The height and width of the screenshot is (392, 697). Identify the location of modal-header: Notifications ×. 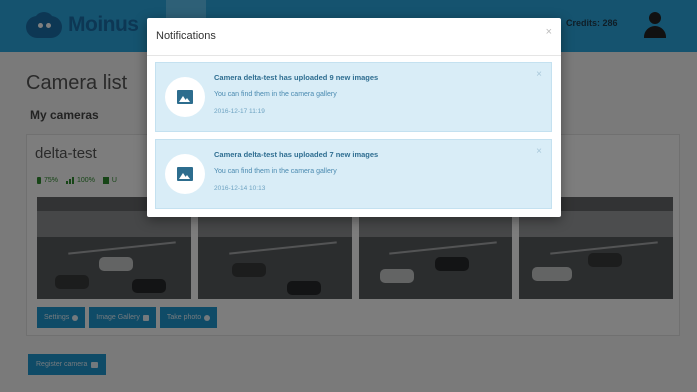
(354, 37).